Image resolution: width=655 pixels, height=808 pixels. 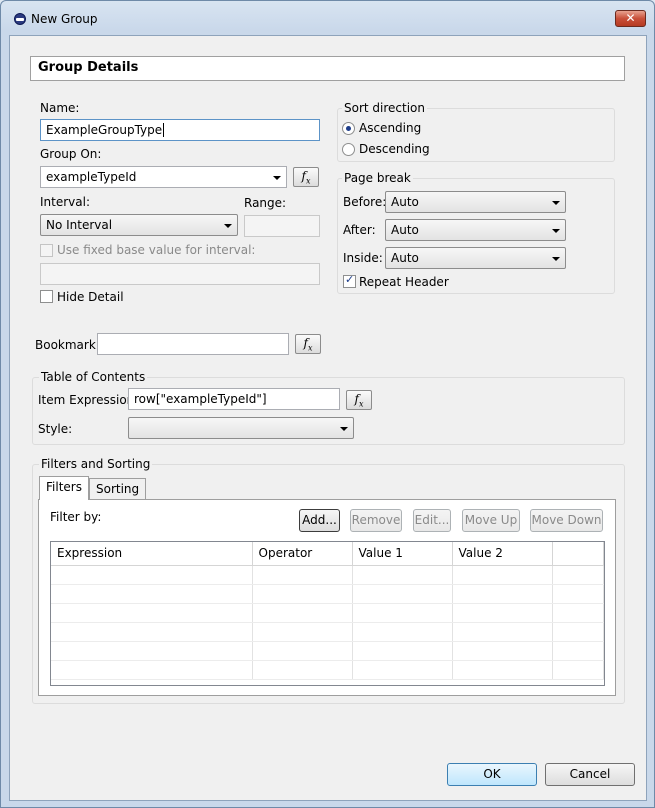 What do you see at coordinates (390, 128) in the screenshot?
I see `ascending-label: Ascending` at bounding box center [390, 128].